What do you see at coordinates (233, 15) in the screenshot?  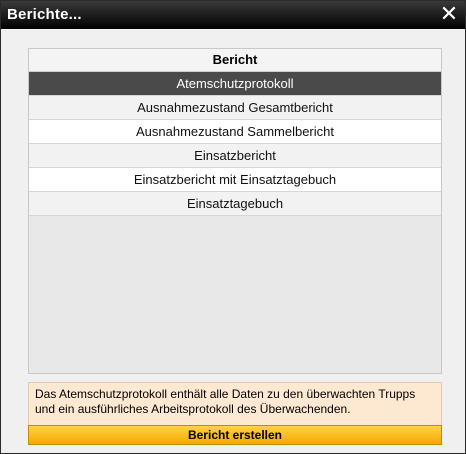 I see `title-bar: Berichte... ✕` at bounding box center [233, 15].